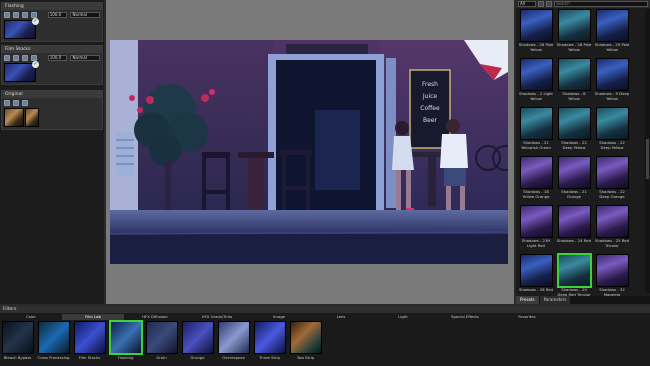  I want to click on filter-item: Overexpose, so click(233, 340).